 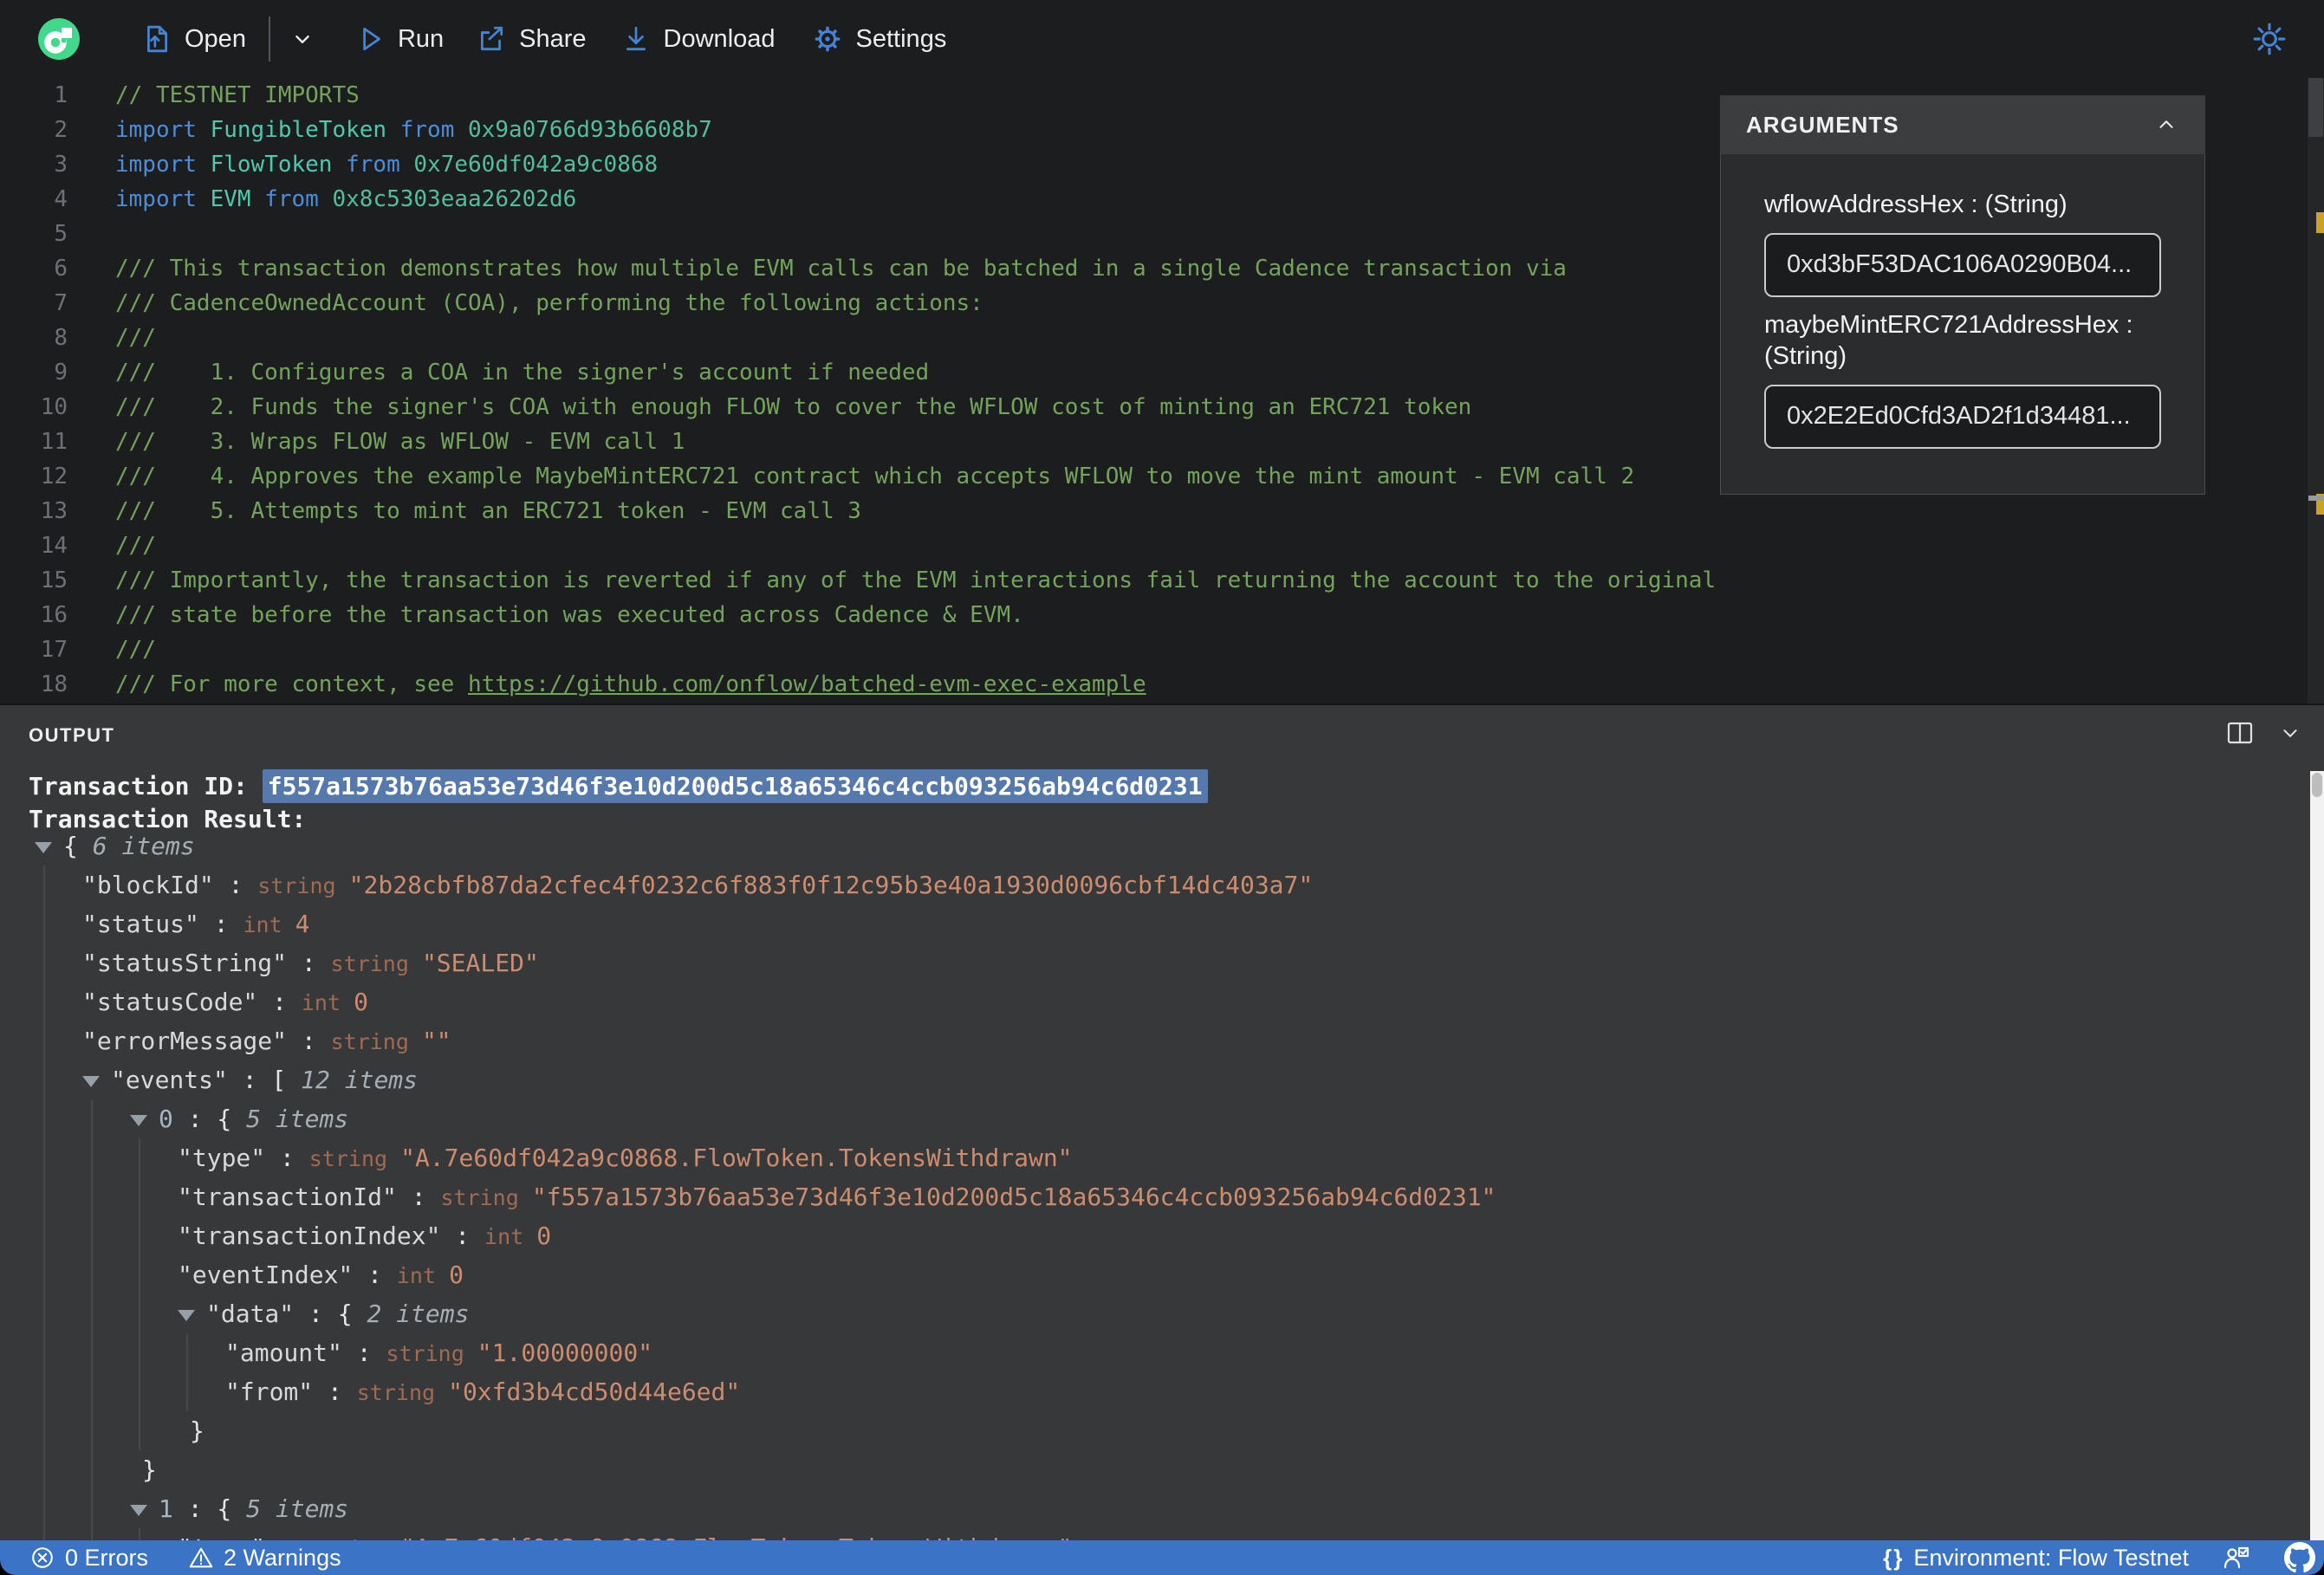 I want to click on open-button: Open, so click(x=194, y=39).